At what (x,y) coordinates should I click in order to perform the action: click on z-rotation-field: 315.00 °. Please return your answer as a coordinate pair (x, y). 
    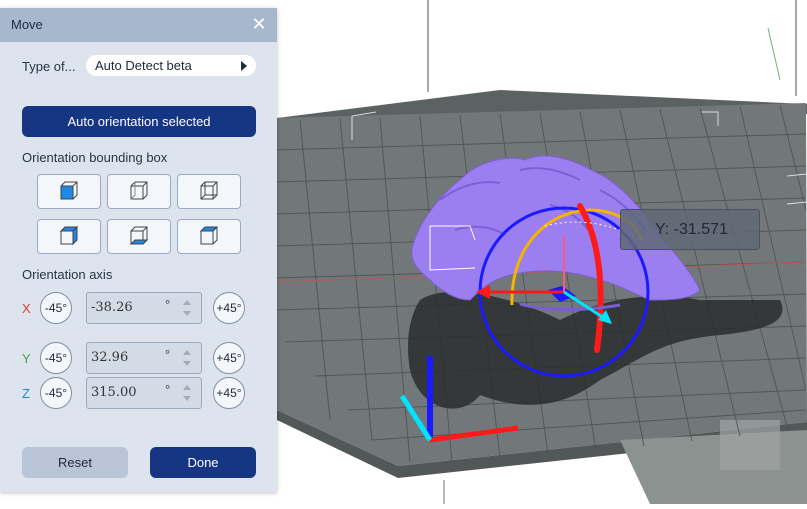
    Looking at the image, I should click on (144, 393).